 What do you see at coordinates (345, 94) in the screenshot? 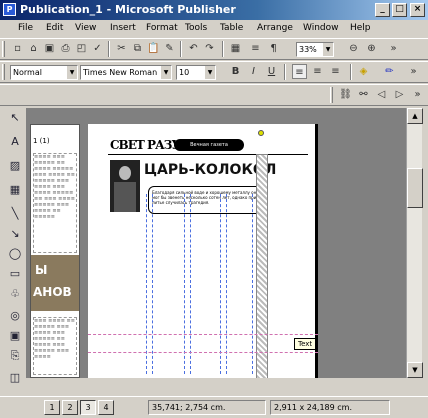
I see `create-link-icon: ⛓` at bounding box center [345, 94].